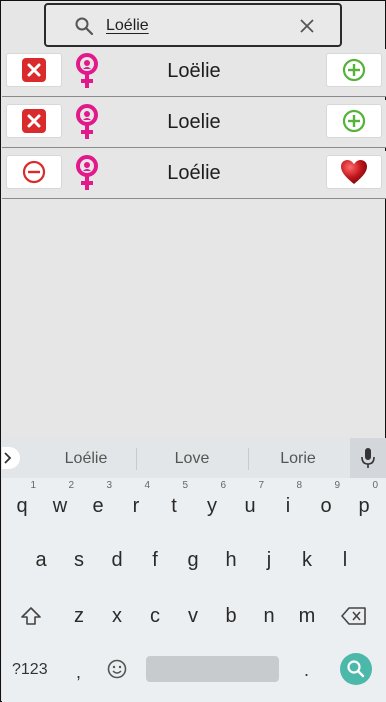  Describe the element at coordinates (231, 616) in the screenshot. I see `key-b: b` at that location.